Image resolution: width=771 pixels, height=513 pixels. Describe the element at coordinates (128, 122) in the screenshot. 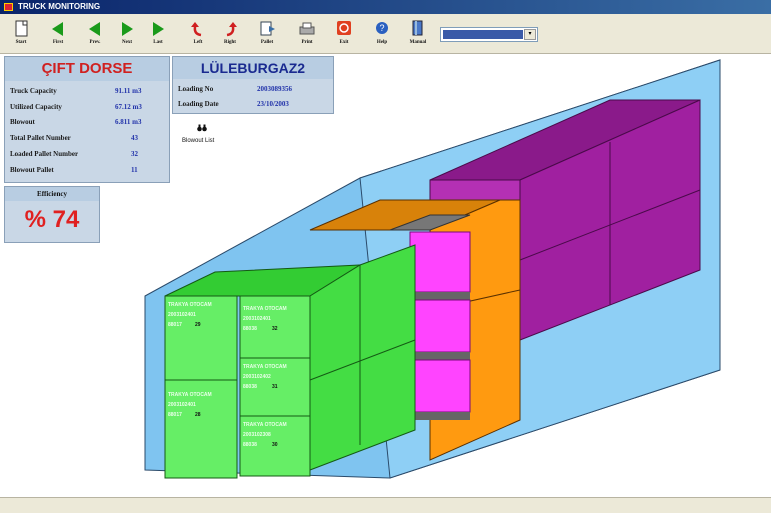

I see `blowout-value: 6.811 m3` at that location.